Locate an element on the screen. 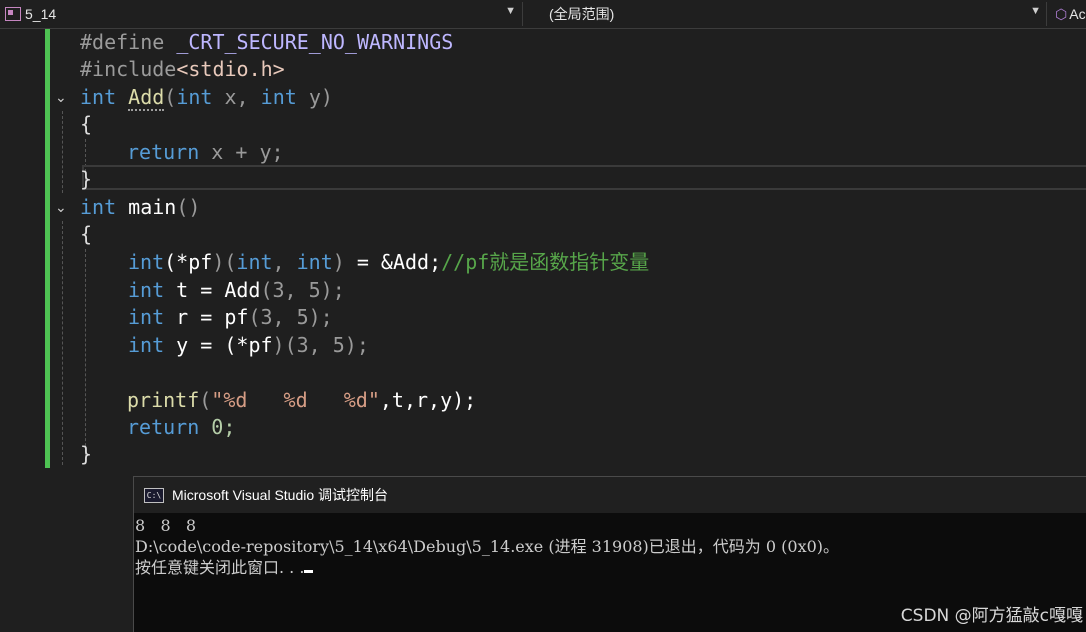  watermark: CSDN @阿方猛敲c嘎嘎 is located at coordinates (991, 616).